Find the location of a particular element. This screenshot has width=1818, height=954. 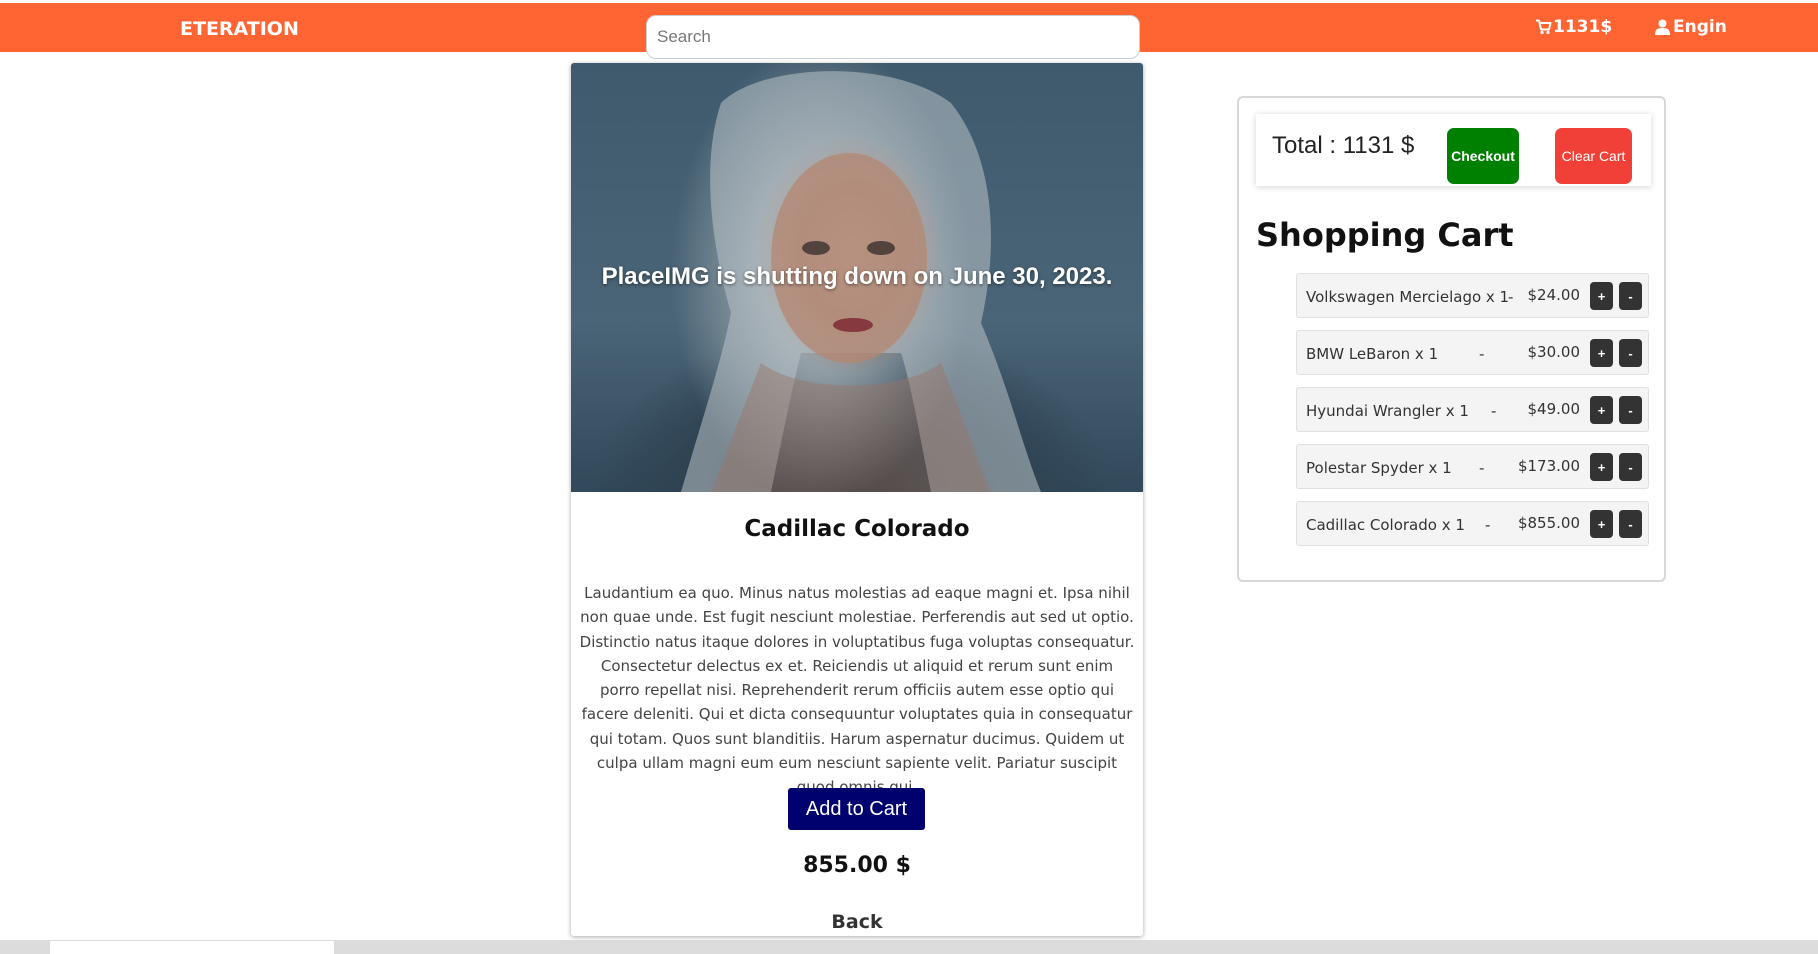

cart-item: BMW LeBaron x 1 - $30.00 + - is located at coordinates (1472, 352).